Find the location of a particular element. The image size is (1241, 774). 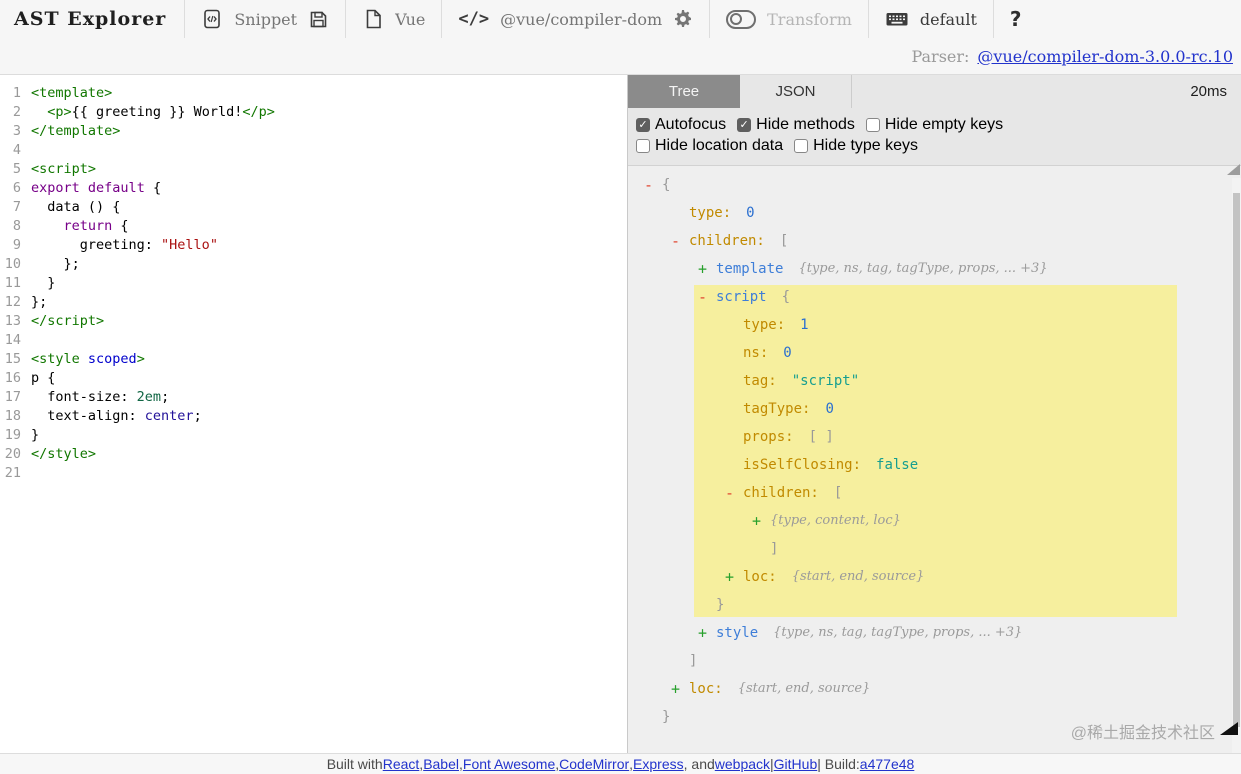

transform-toggle is located at coordinates (741, 19).